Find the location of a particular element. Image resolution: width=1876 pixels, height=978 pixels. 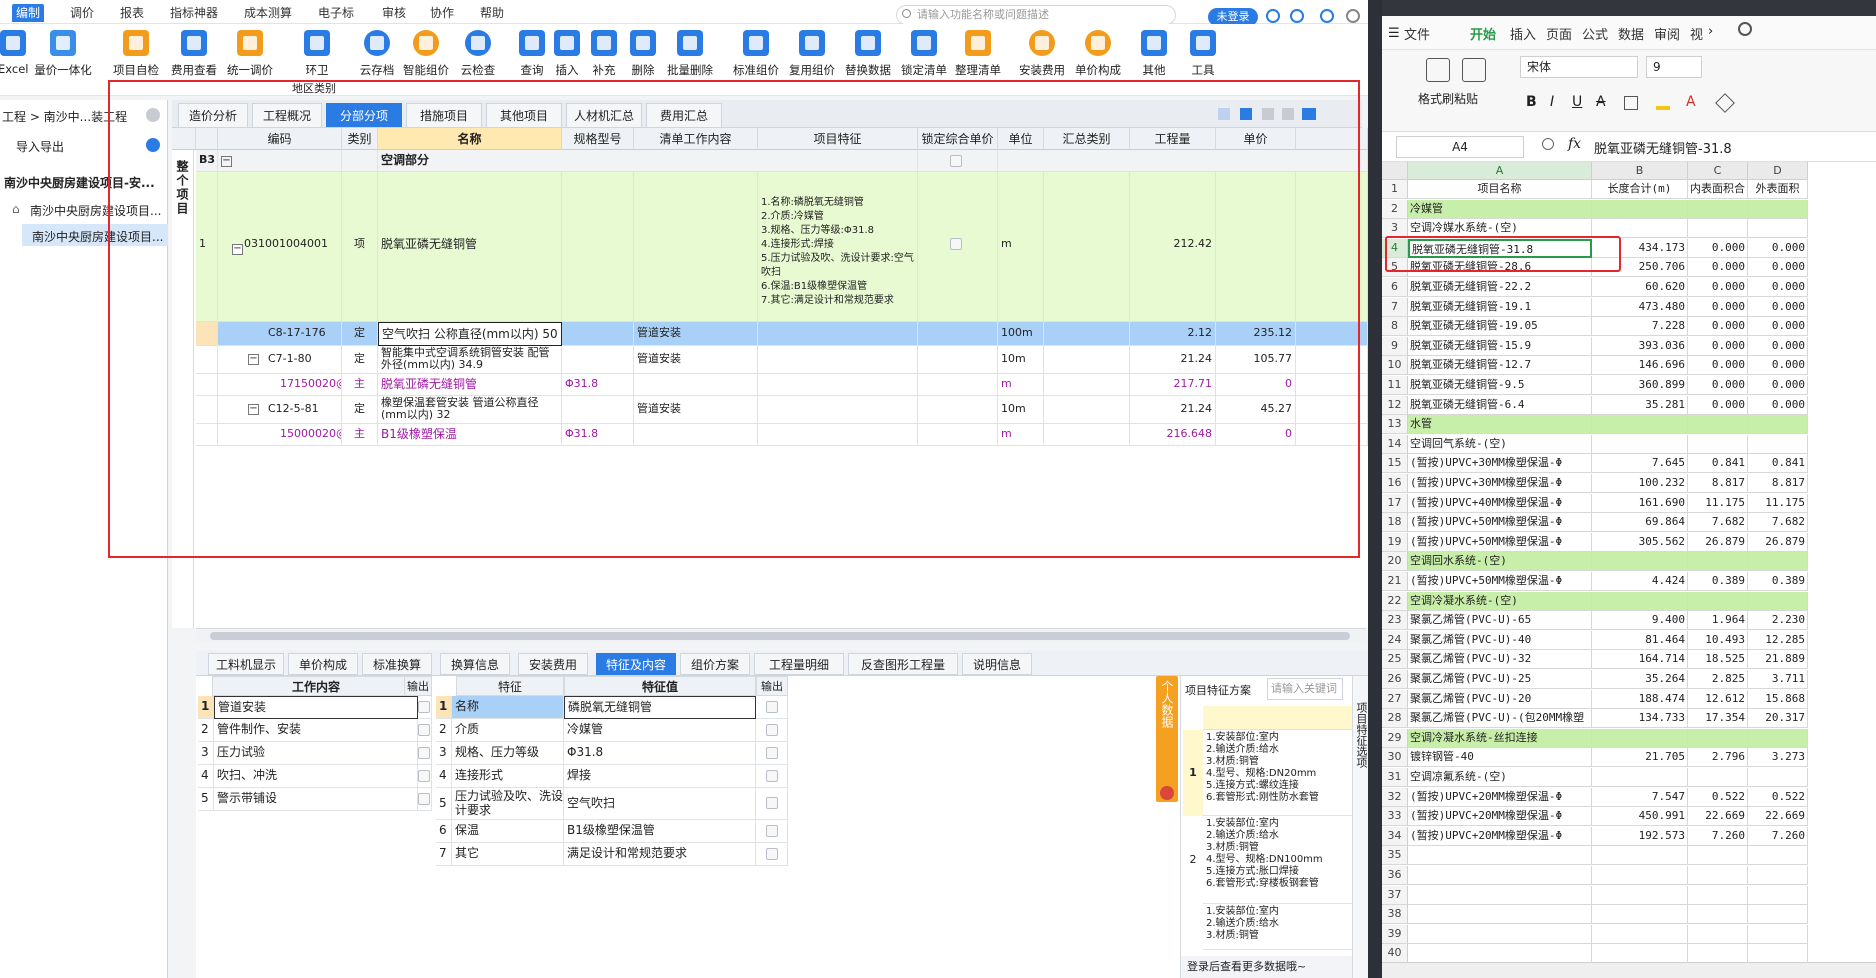

sheet-cell: (暂按)UPVC+30MM橡塑保温-Φ is located at coordinates (1500, 464).